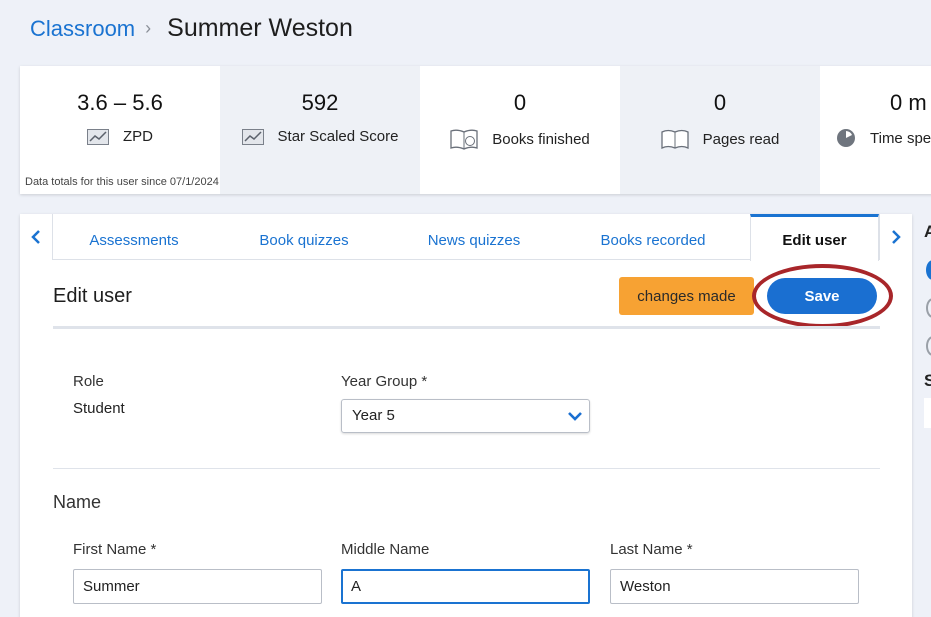 The height and width of the screenshot is (617, 931). Describe the element at coordinates (82, 29) in the screenshot. I see `breadcrumb-classroom-link: Classroom` at that location.